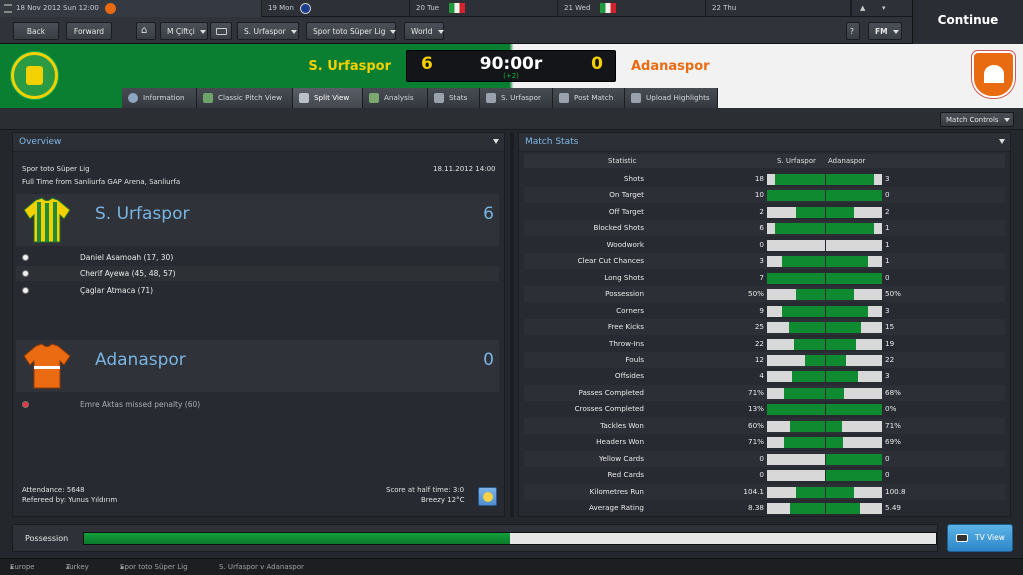 The width and height of the screenshot is (1023, 575). I want to click on referee: Refereed by: Yunus Yıldırım, so click(69, 500).